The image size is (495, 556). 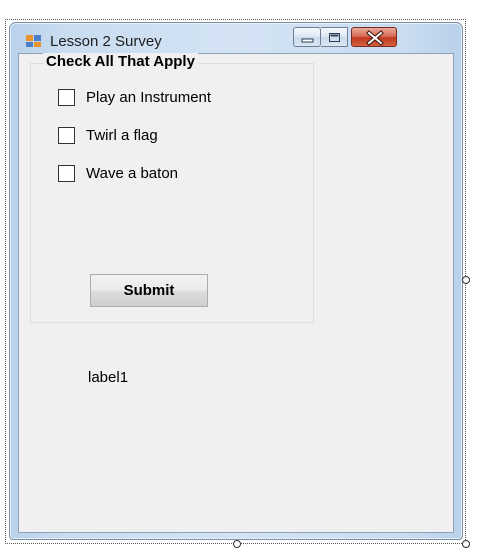 I want to click on window-title: Lesson 2 Survey, so click(x=106, y=41).